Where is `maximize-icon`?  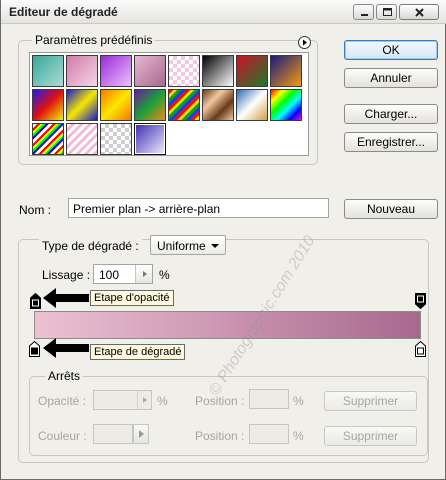
maximize-icon is located at coordinates (387, 12).